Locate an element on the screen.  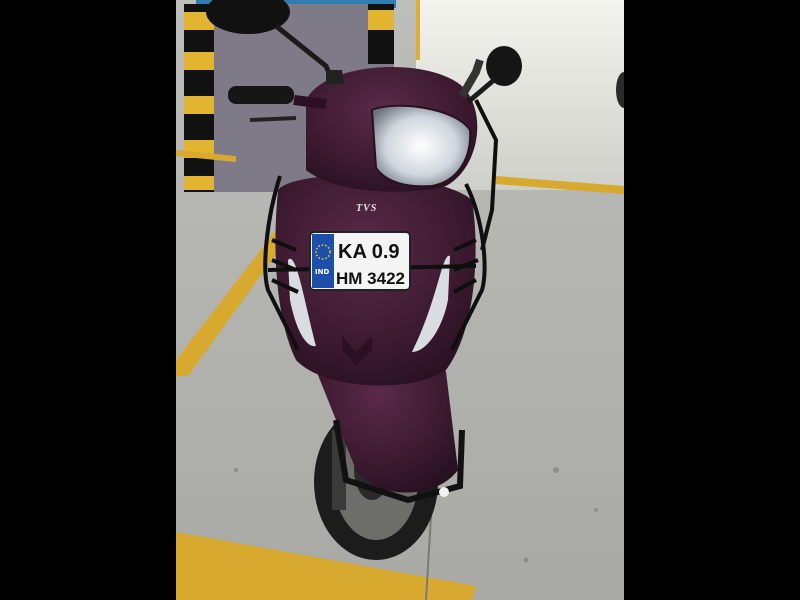
brand-logo: TVS is located at coordinates (366, 208).